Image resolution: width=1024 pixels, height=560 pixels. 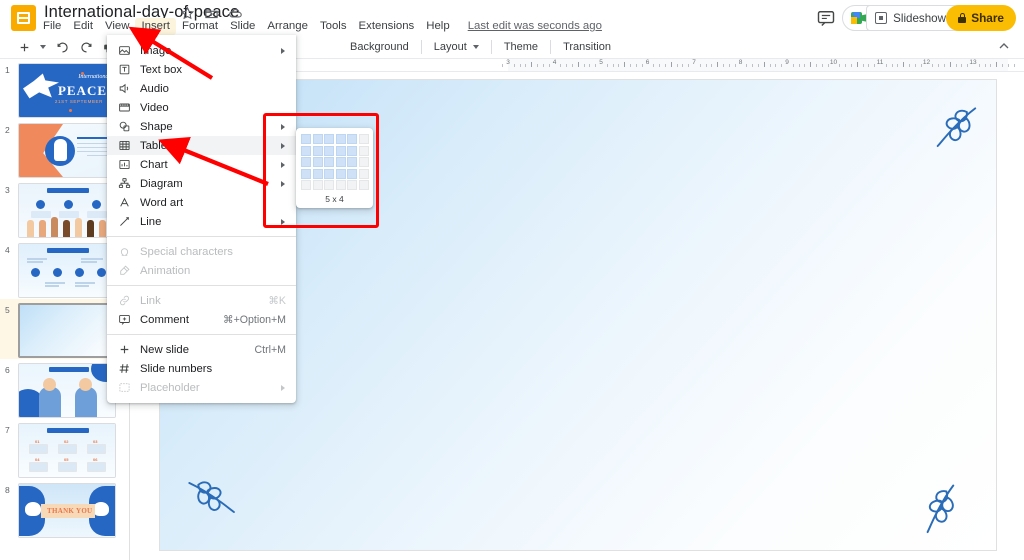 What do you see at coordinates (601, 62) in the screenshot?
I see `ruler-number: 5` at bounding box center [601, 62].